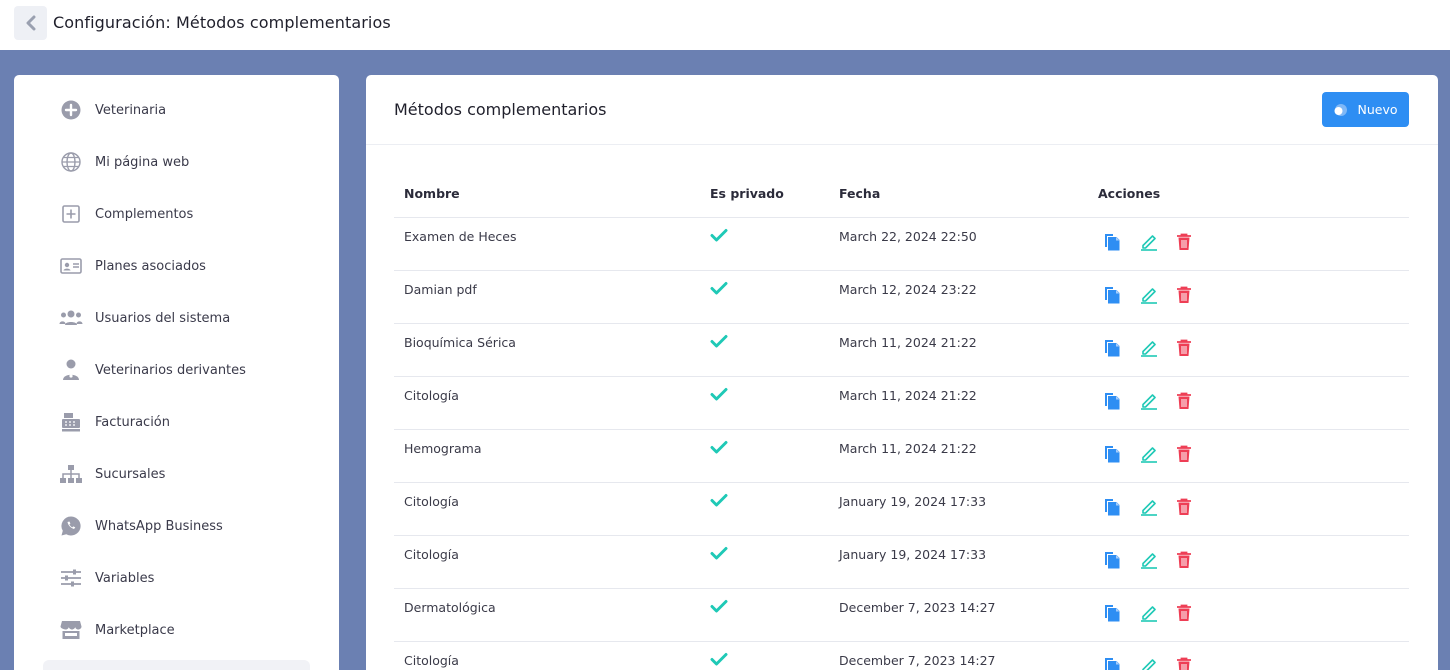 The width and height of the screenshot is (1450, 670). Describe the element at coordinates (859, 193) in the screenshot. I see `column-header-fecha: Fecha` at that location.